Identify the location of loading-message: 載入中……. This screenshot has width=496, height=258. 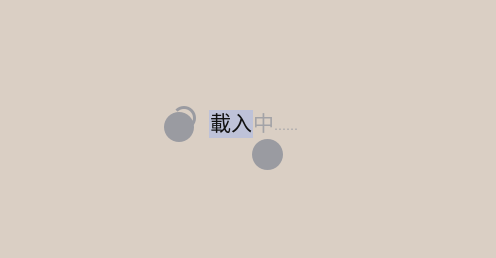
(253, 124).